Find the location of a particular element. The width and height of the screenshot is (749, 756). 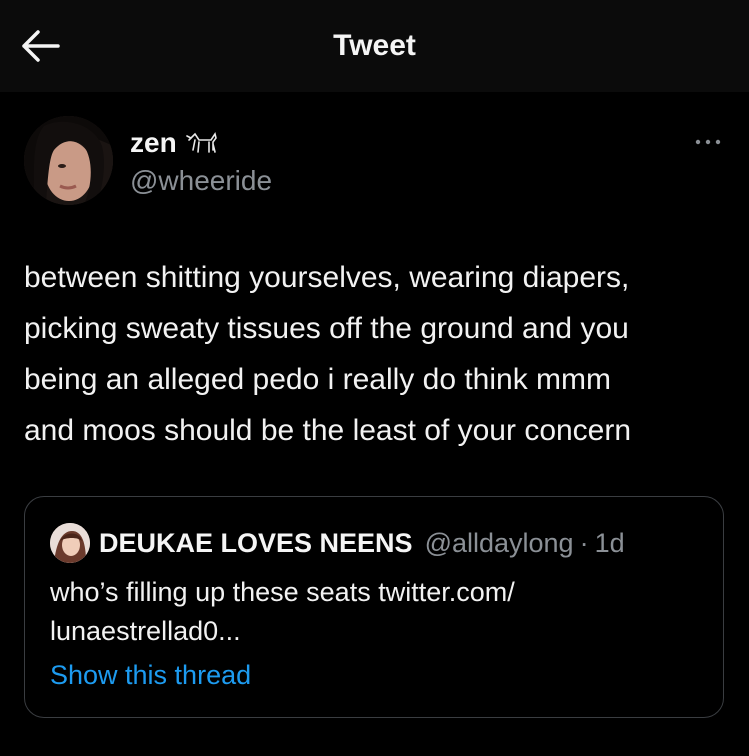

author-avatar is located at coordinates (68, 160).